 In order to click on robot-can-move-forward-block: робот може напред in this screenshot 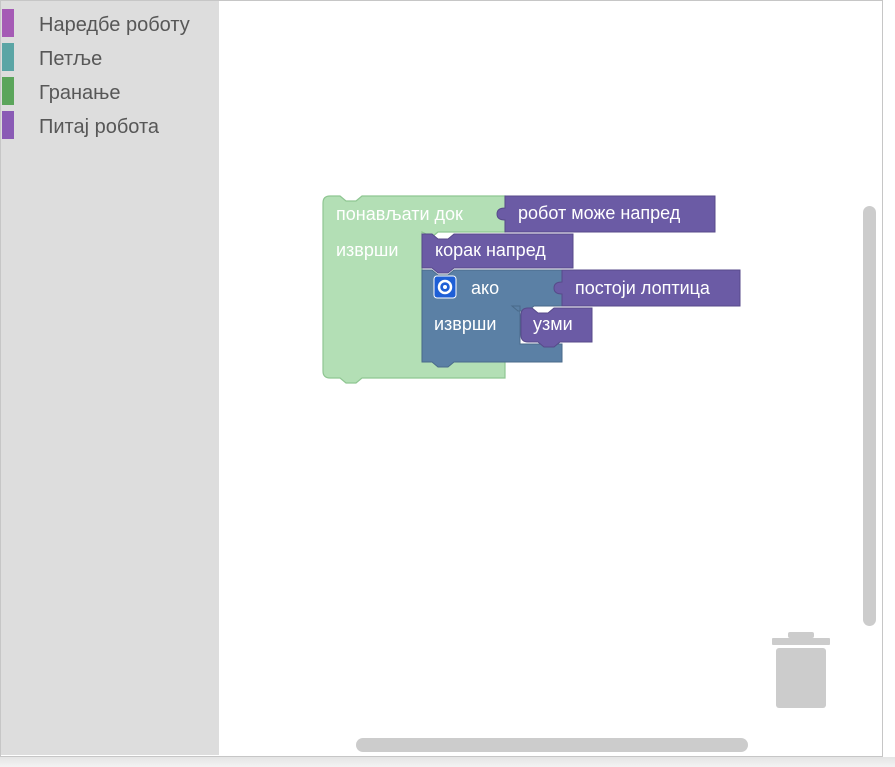, I will do `click(606, 214)`.